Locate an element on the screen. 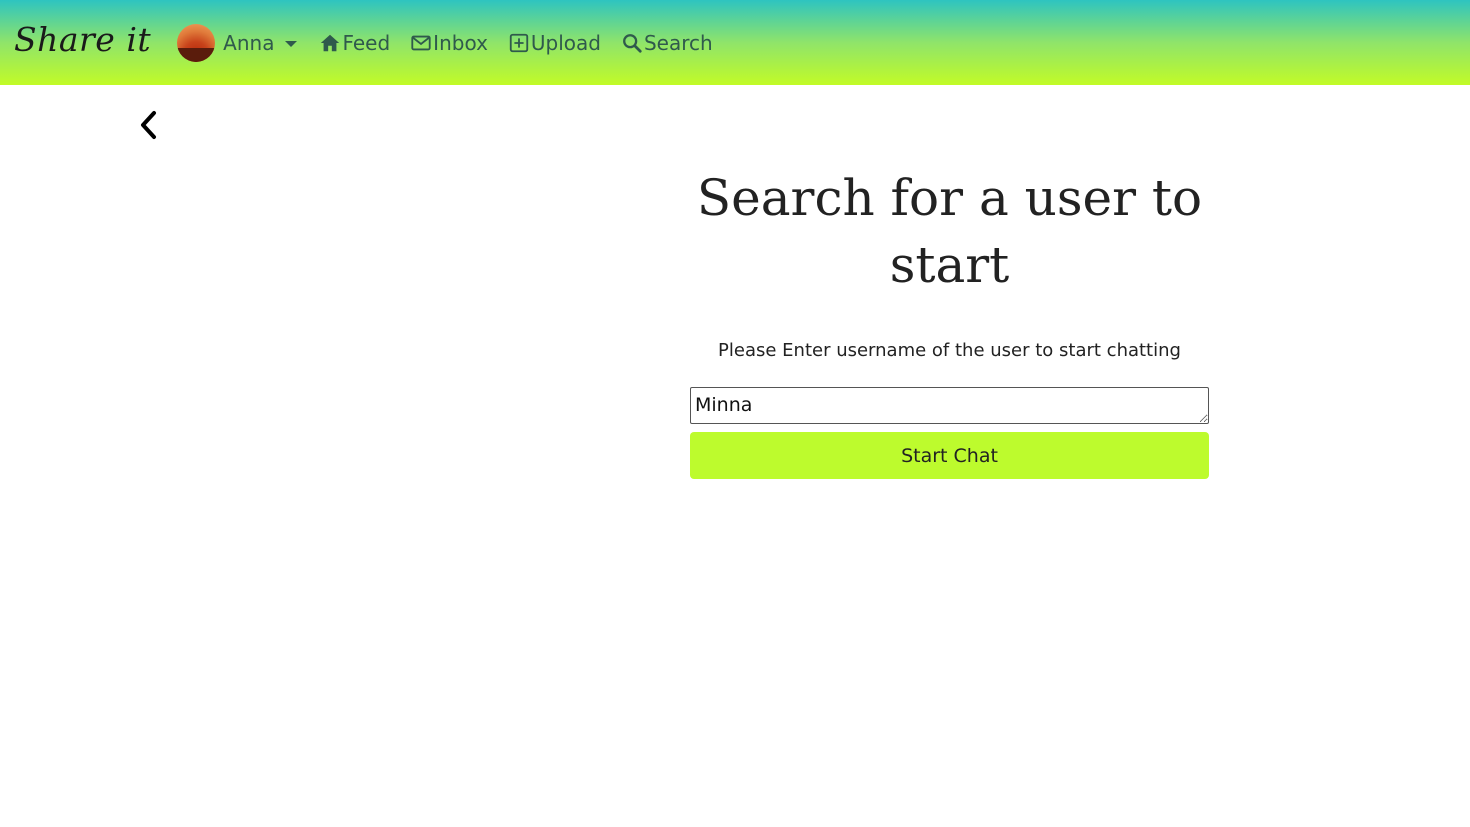 The height and width of the screenshot is (827, 1470). username-input: Minna is located at coordinates (949, 405).